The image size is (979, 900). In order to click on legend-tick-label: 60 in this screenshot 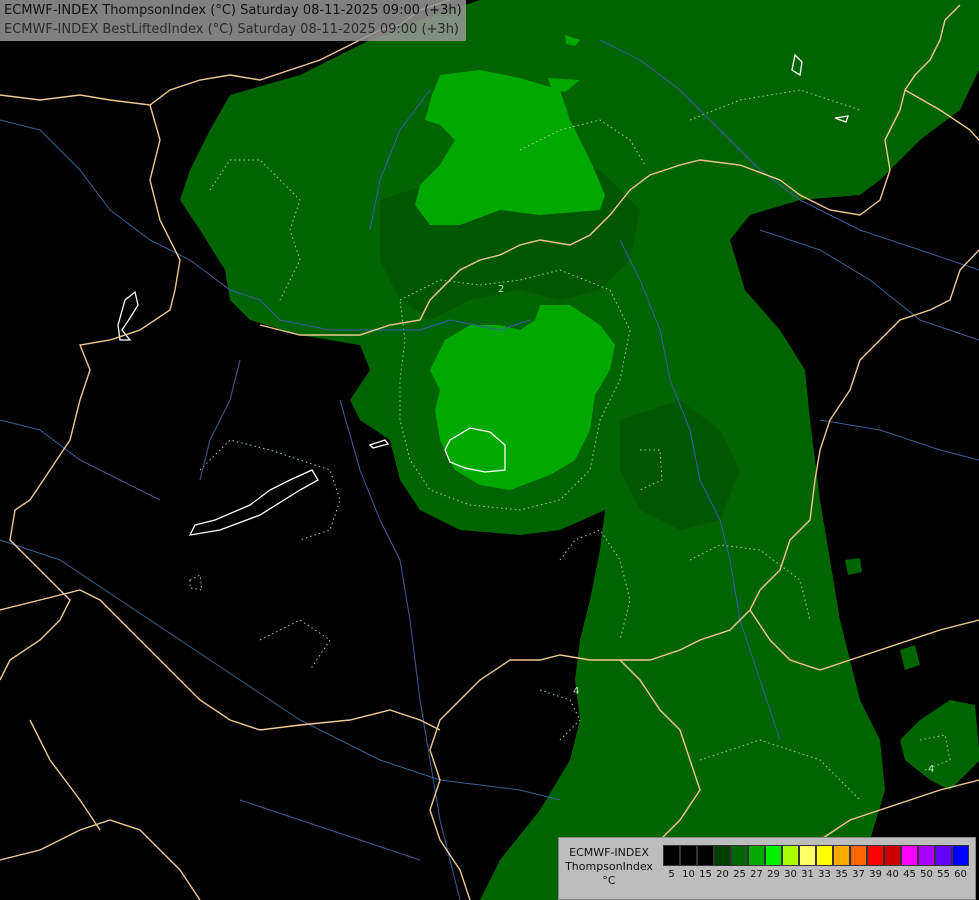, I will do `click(960, 874)`.